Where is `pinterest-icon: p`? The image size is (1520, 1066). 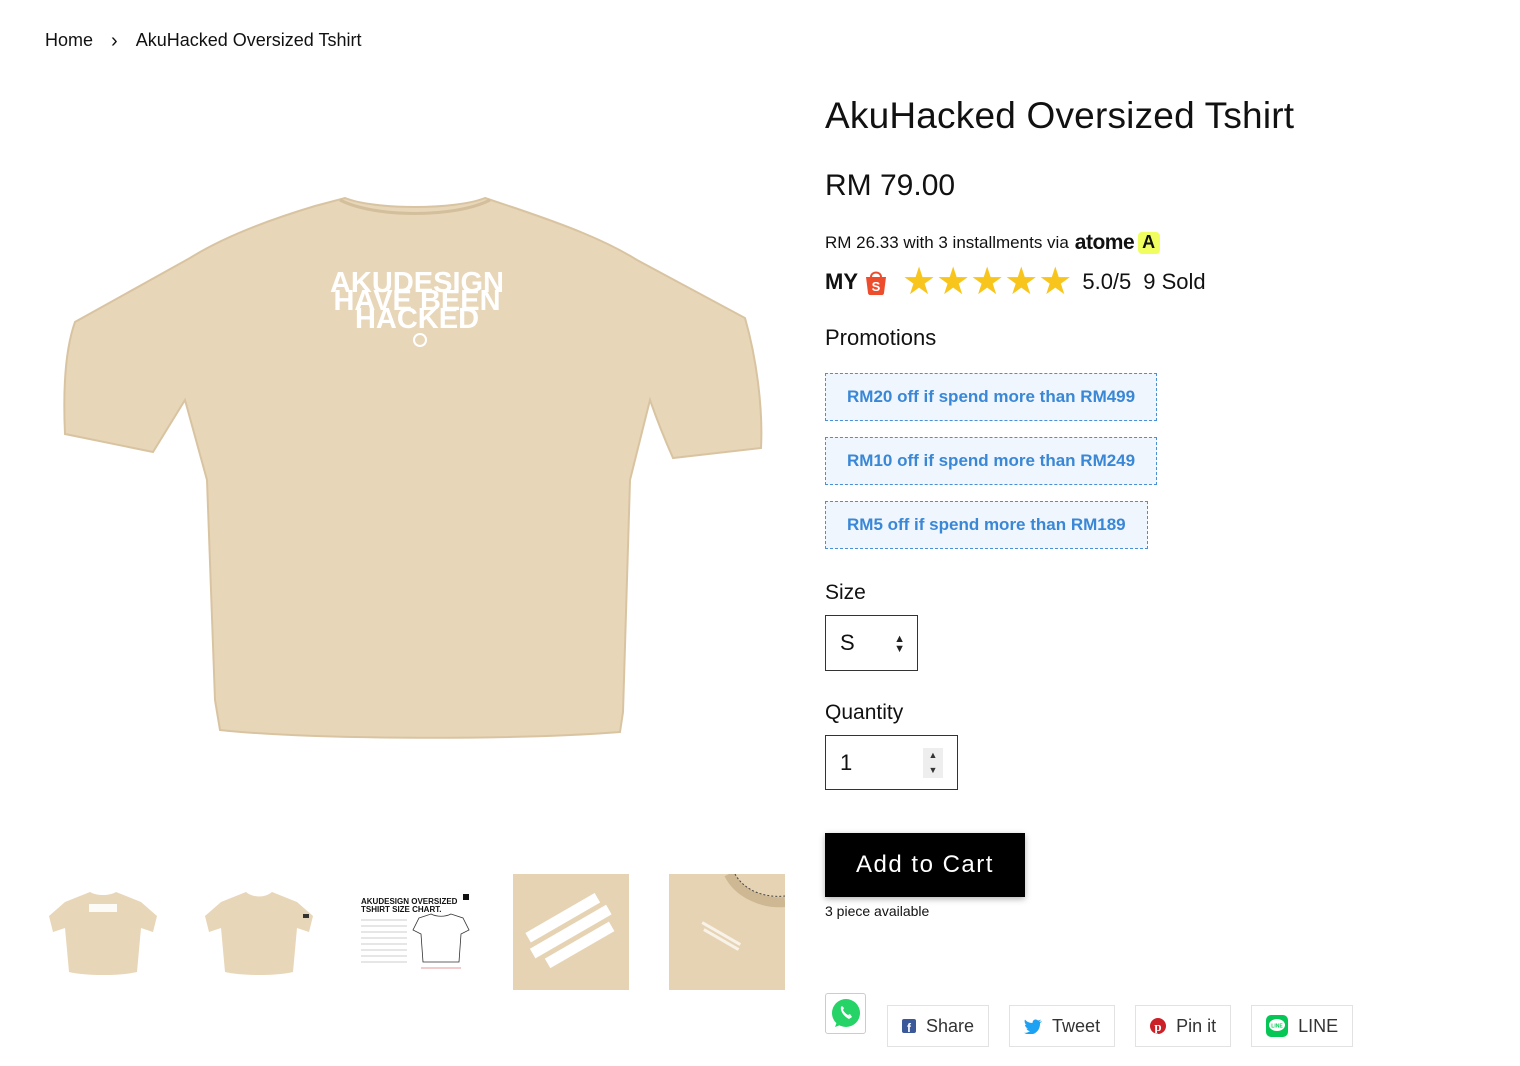 pinterest-icon: p is located at coordinates (1158, 1026).